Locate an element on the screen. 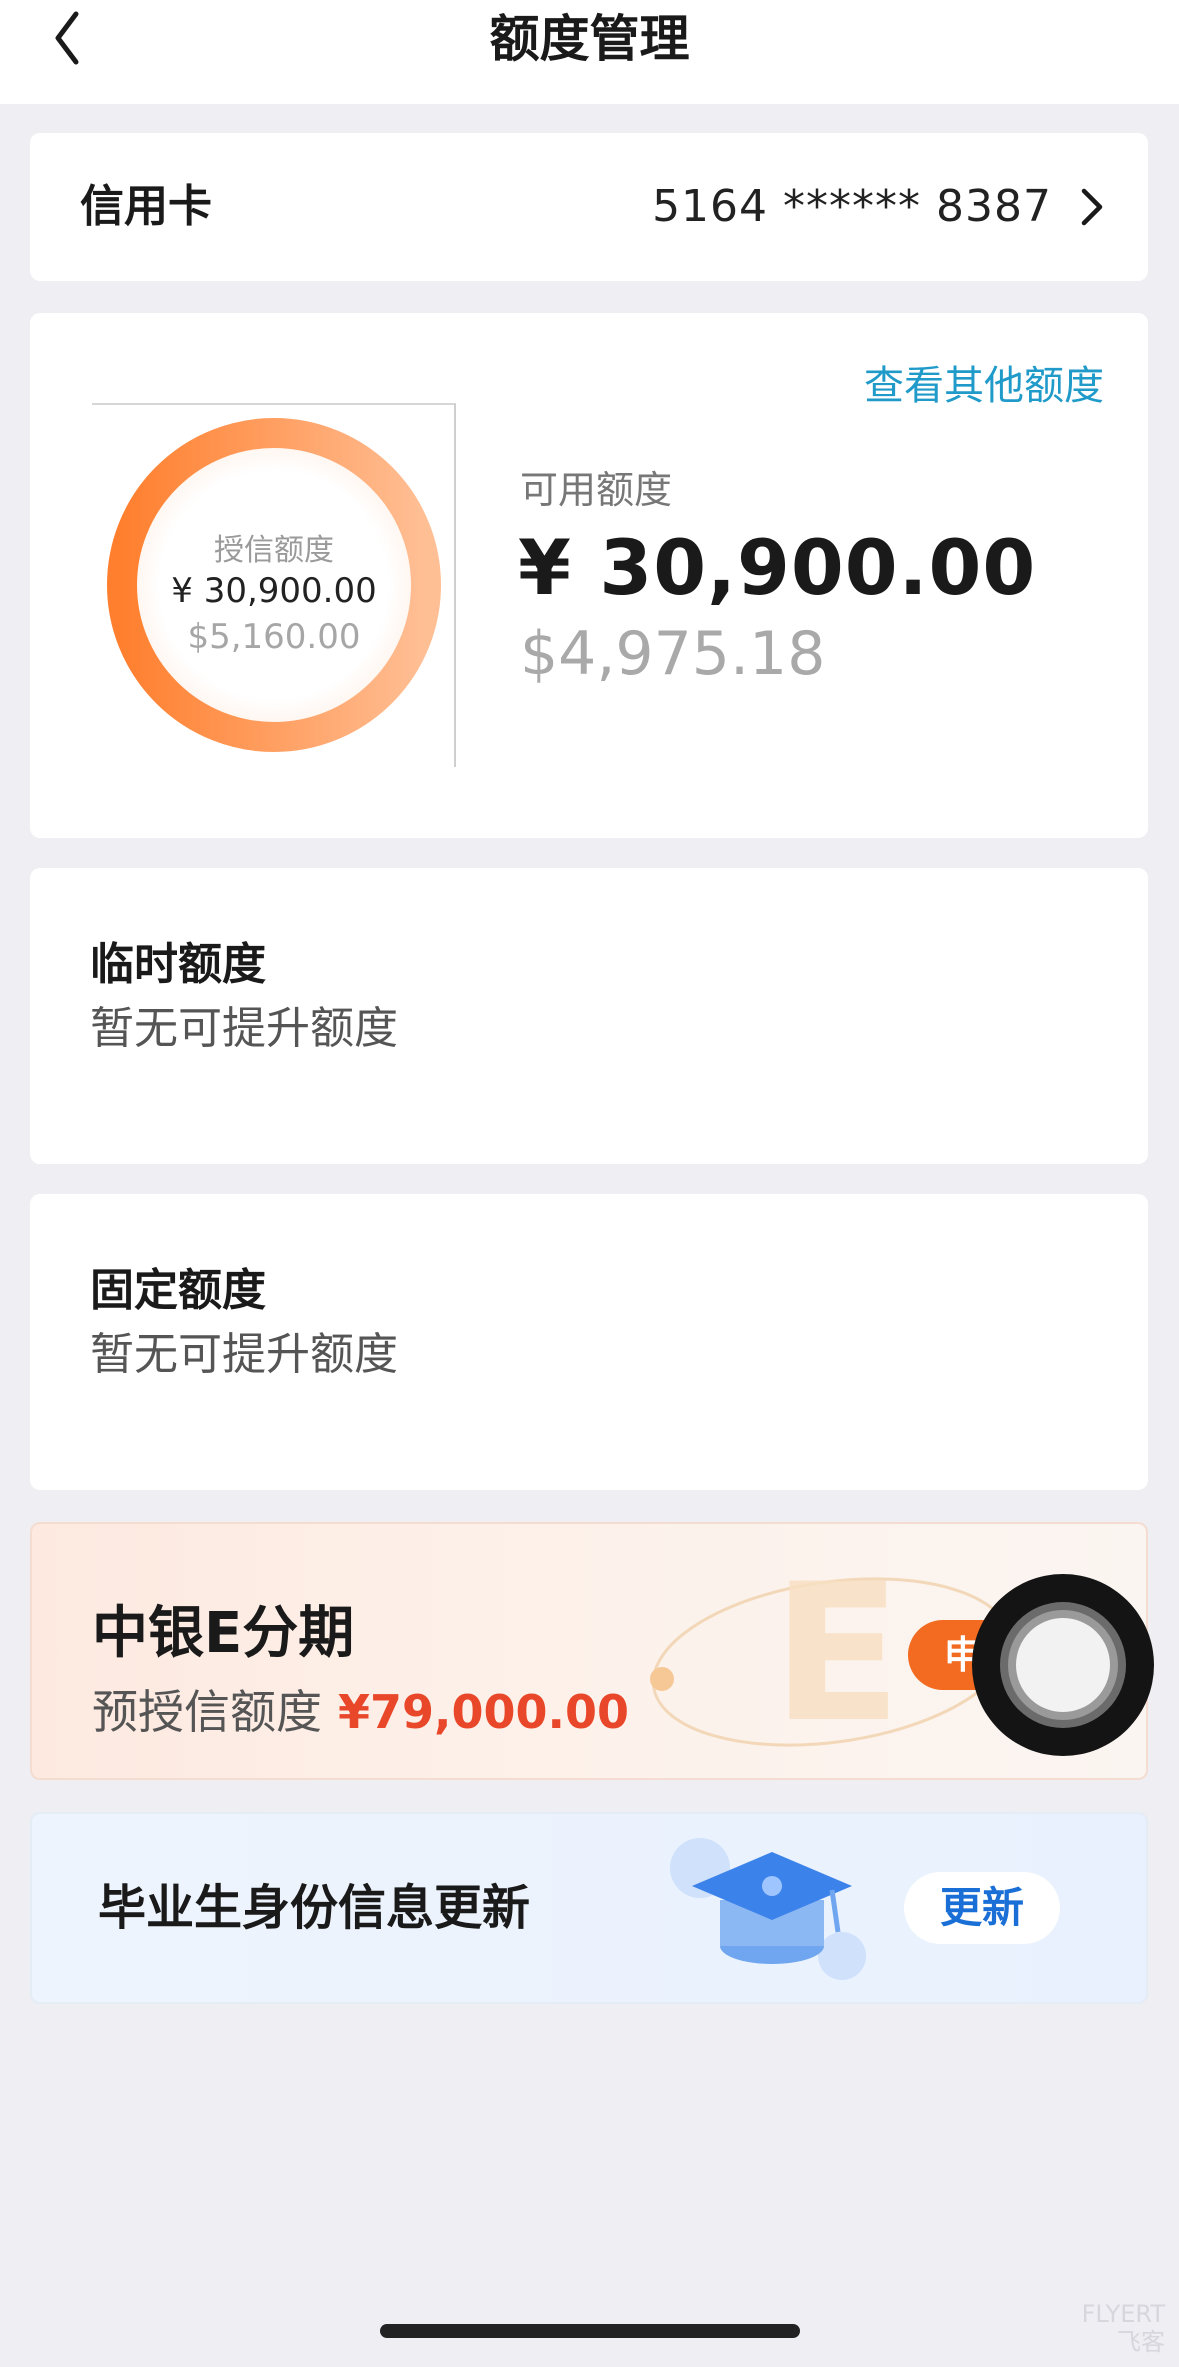  card-number: 5164 ****** 8387 is located at coordinates (852, 206).